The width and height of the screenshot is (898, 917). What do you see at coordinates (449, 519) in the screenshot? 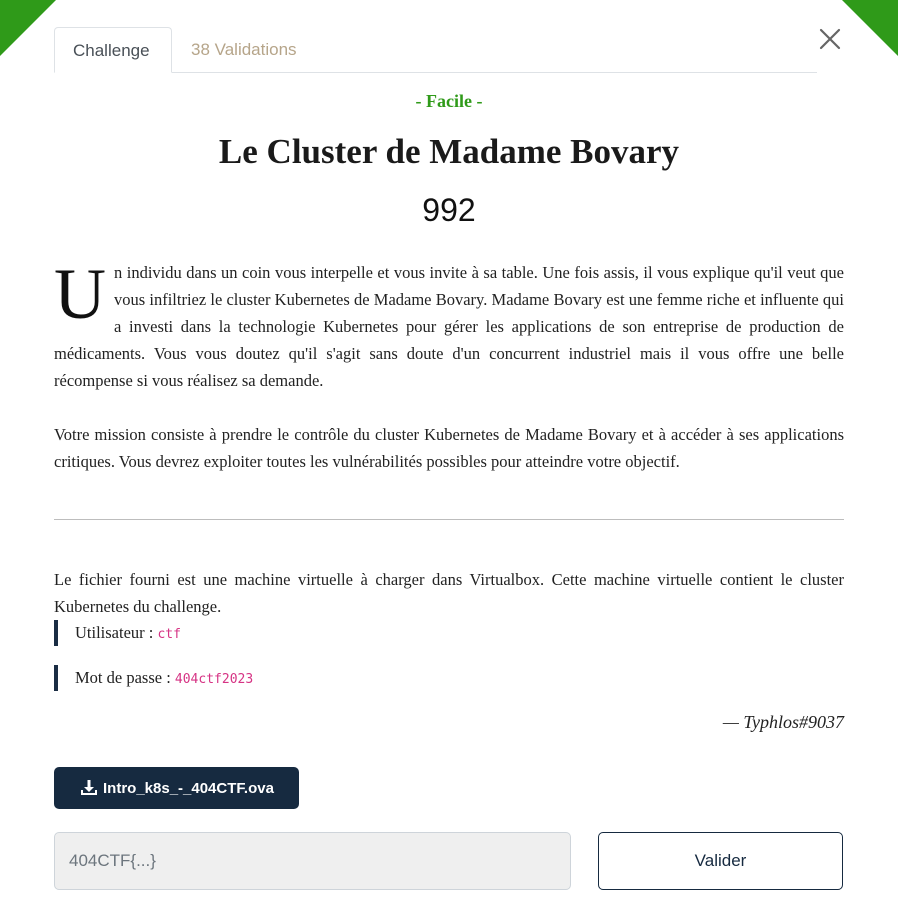
I see `section-divider` at bounding box center [449, 519].